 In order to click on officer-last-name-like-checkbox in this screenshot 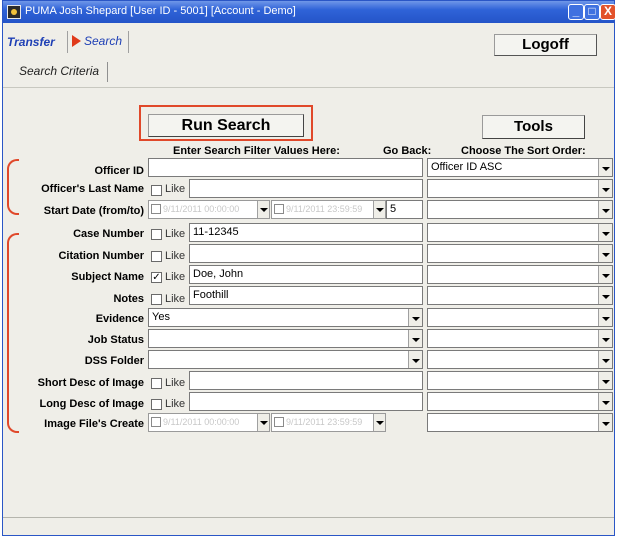, I will do `click(156, 190)`.